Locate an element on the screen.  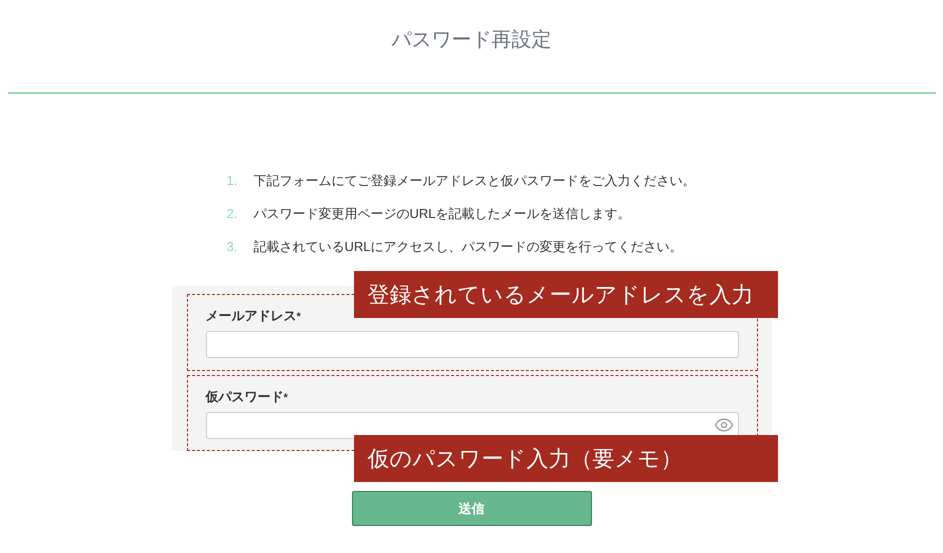
field-label: 仮パスワード is located at coordinates (245, 397).